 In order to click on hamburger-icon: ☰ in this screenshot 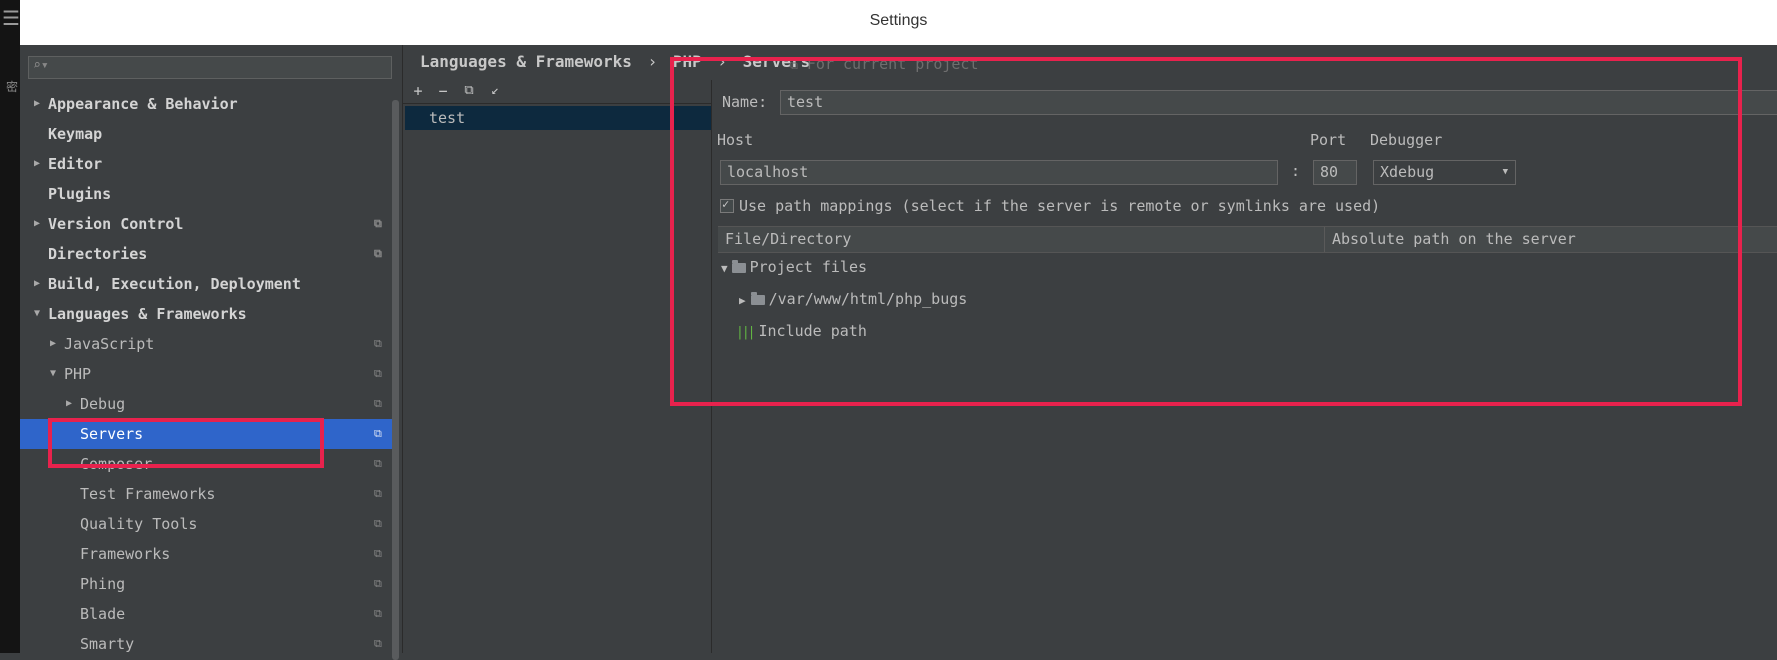, I will do `click(11, 18)`.